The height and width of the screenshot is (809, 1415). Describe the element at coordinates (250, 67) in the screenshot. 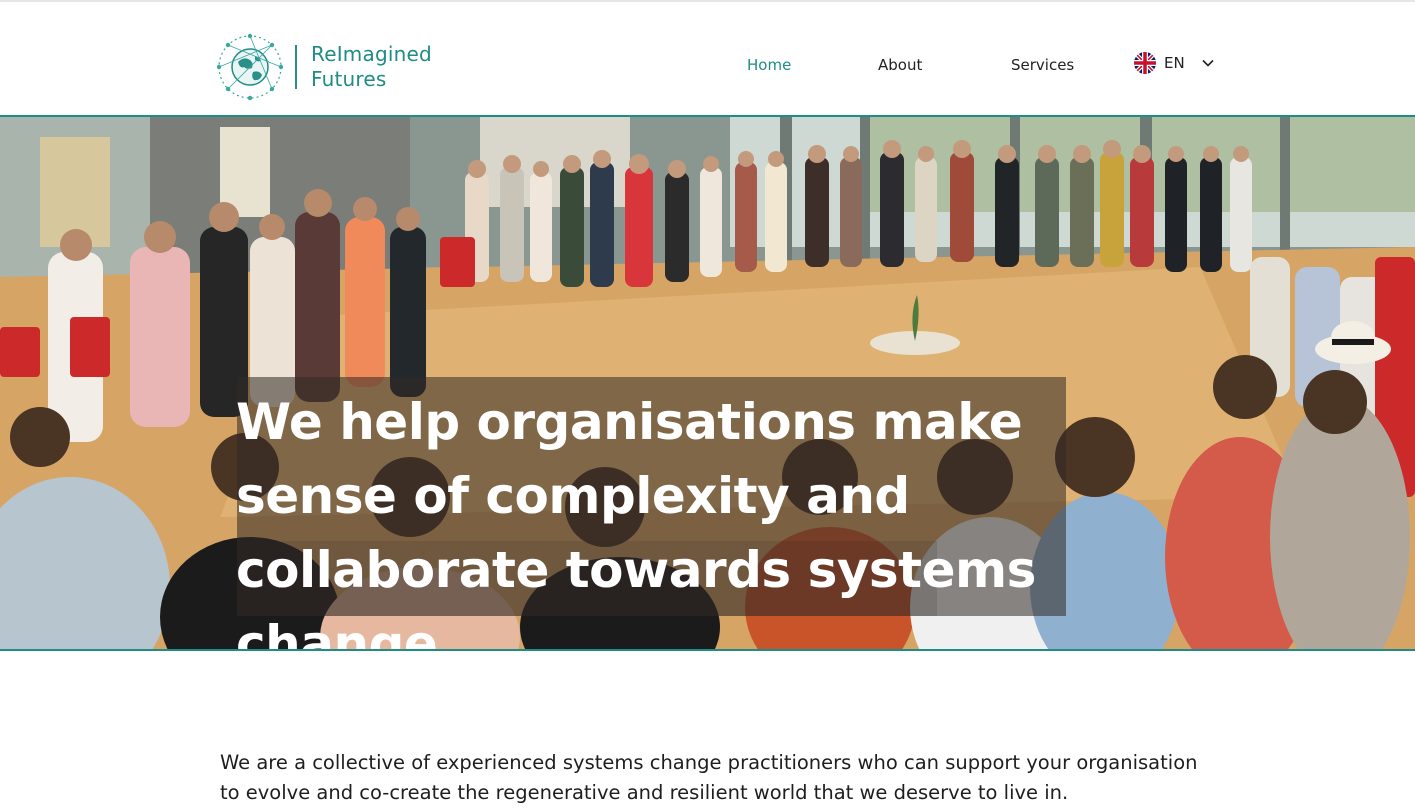

I see `globe-network-logo-icon` at that location.